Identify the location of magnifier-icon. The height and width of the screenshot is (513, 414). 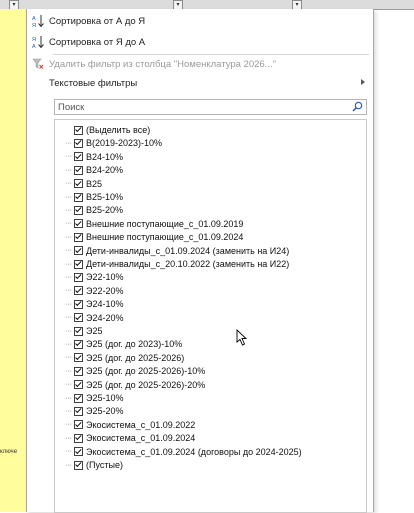
(357, 107).